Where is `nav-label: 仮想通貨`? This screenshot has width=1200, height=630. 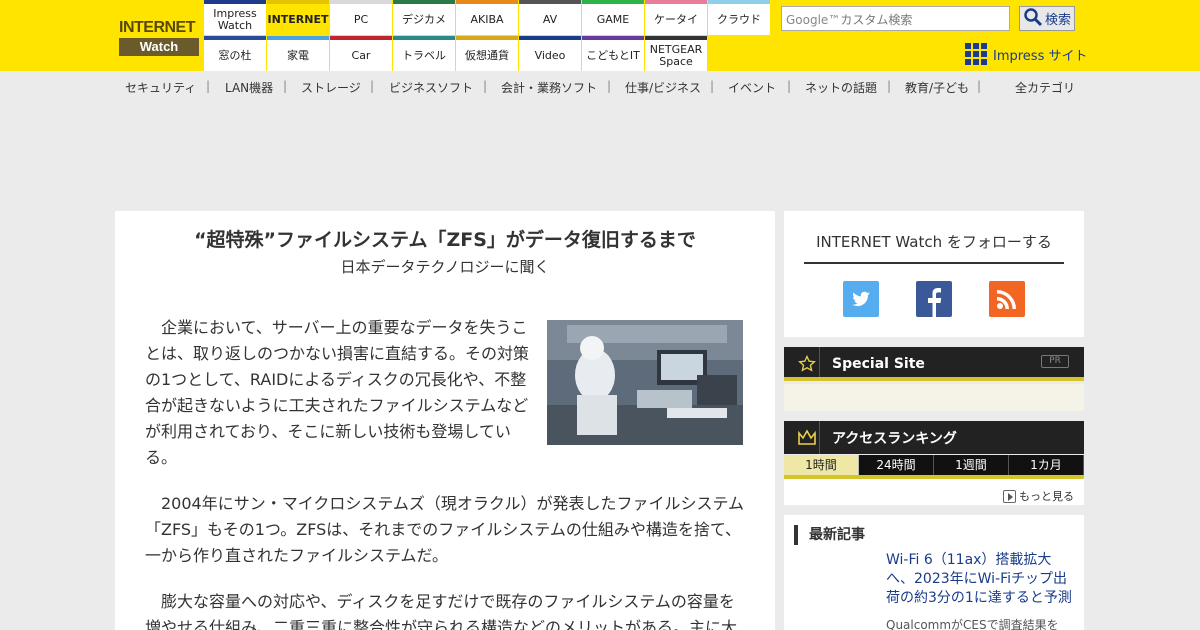
nav-label: 仮想通貨 is located at coordinates (487, 55).